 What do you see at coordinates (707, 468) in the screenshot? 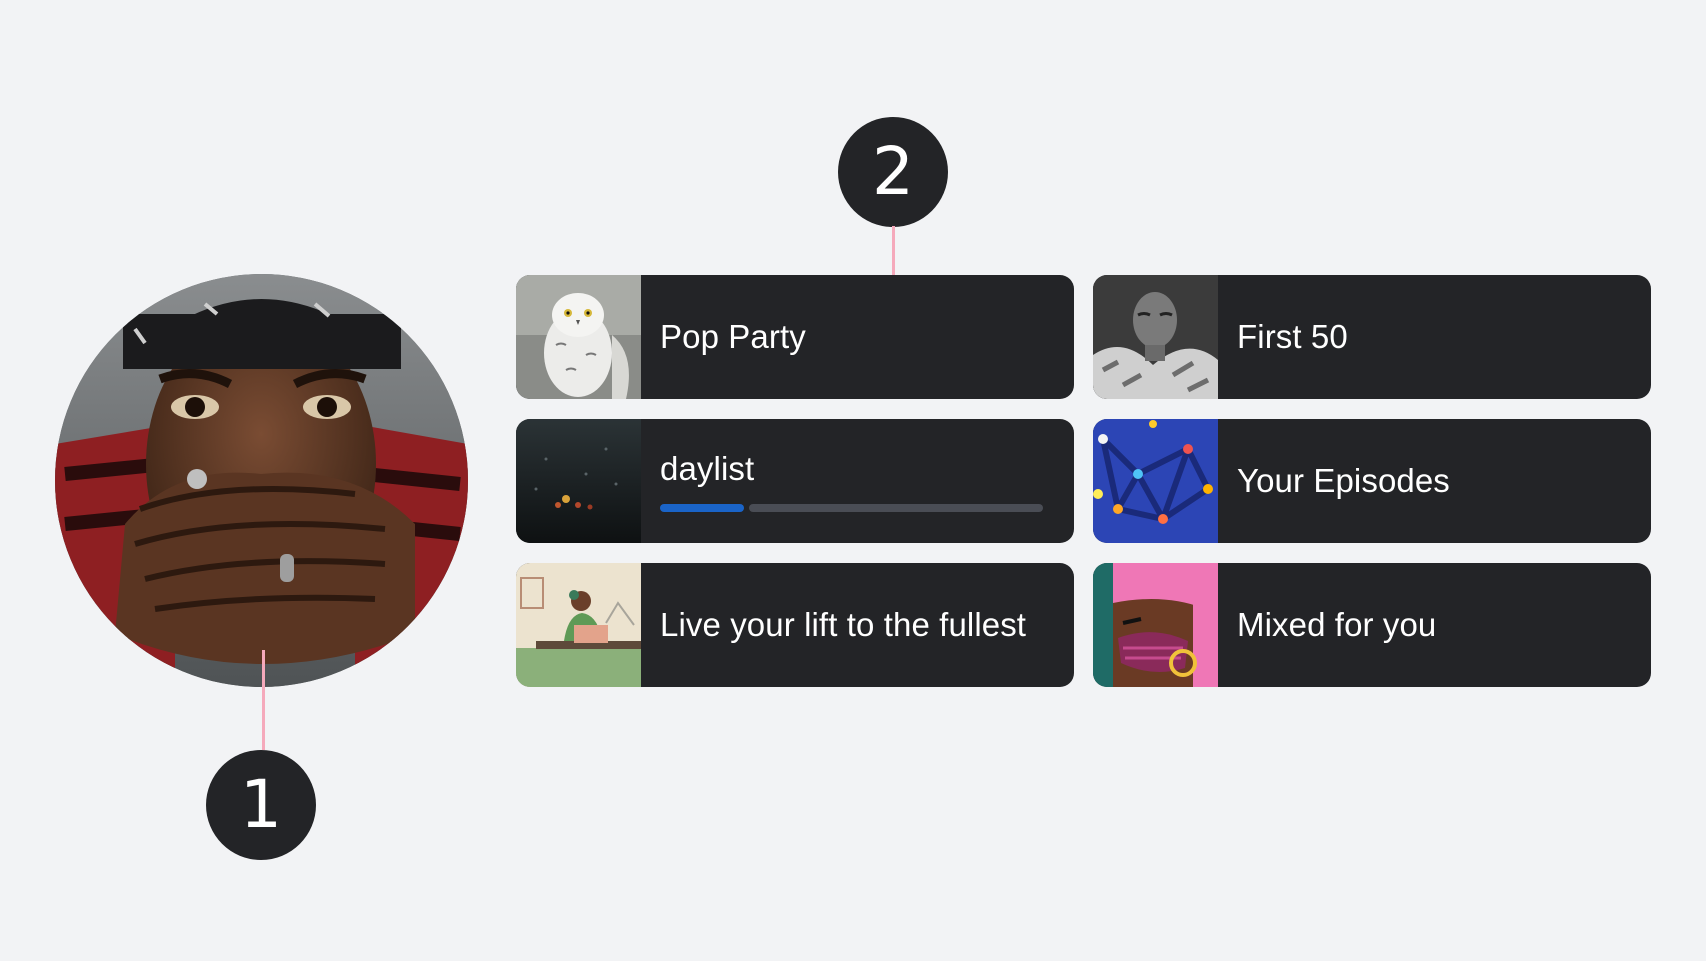
I see `shortcut-title: daylist` at bounding box center [707, 468].